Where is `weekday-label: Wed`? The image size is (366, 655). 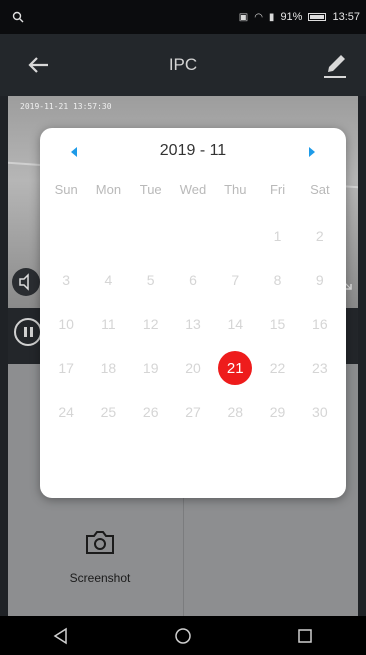
weekday-label: Wed is located at coordinates (193, 189).